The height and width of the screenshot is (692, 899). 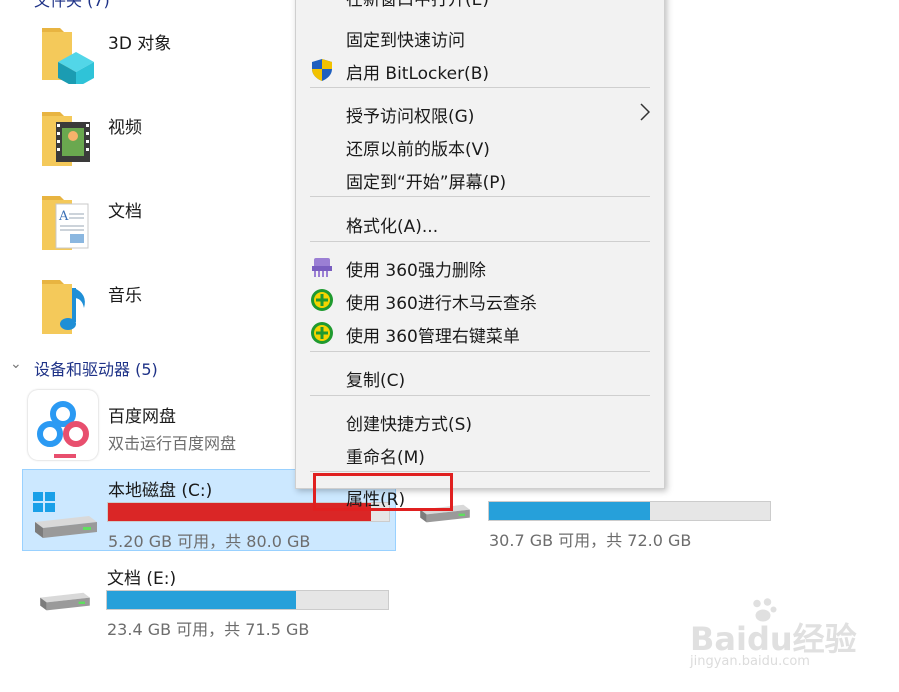 What do you see at coordinates (125, 128) in the screenshot?
I see `folder-name: 视频` at bounding box center [125, 128].